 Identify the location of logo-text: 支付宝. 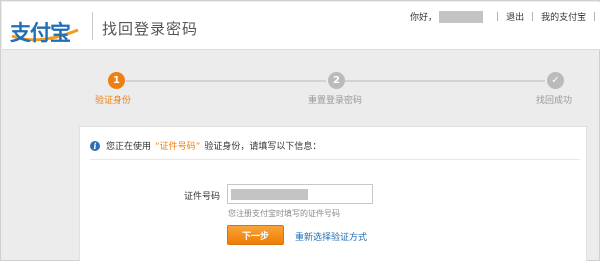
(40, 33).